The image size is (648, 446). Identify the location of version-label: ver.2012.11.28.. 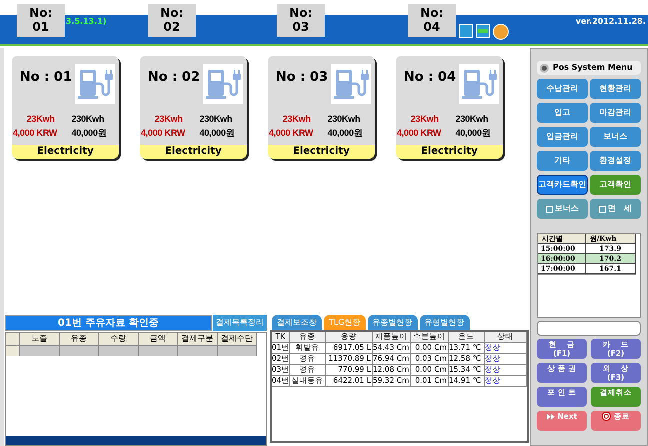
(611, 22).